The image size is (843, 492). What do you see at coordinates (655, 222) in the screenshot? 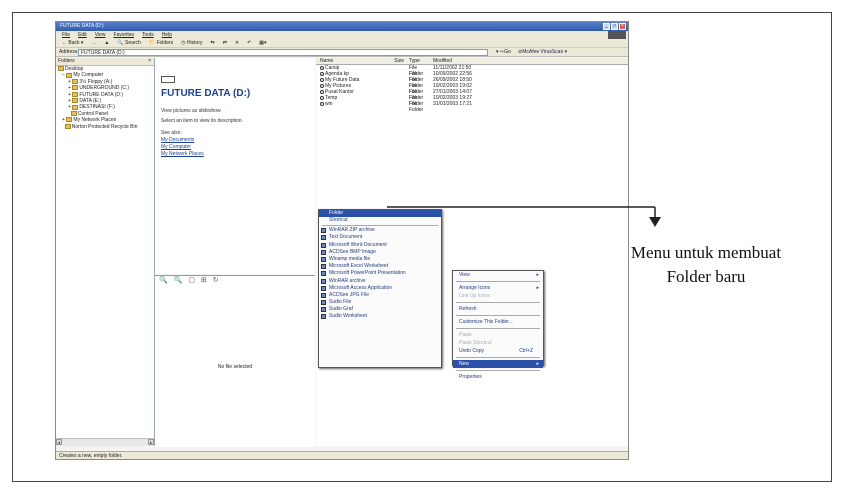
I see `callout-arrowhead` at bounding box center [655, 222].